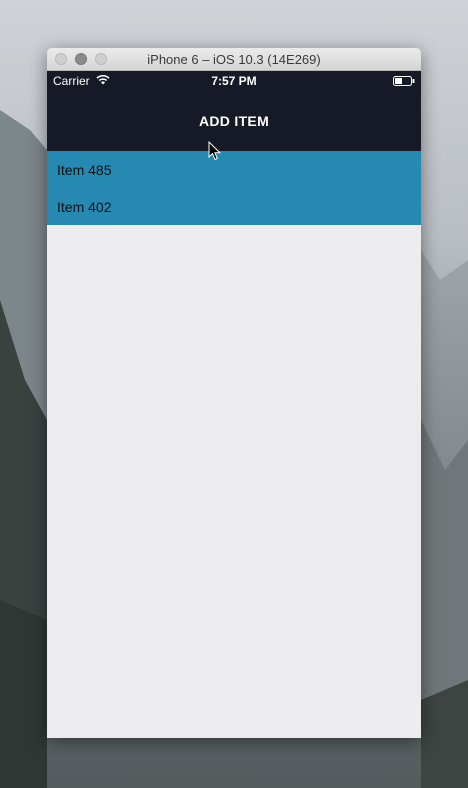  I want to click on window-title: iPhone 6 – iOS 10.3 (14E269), so click(234, 59).